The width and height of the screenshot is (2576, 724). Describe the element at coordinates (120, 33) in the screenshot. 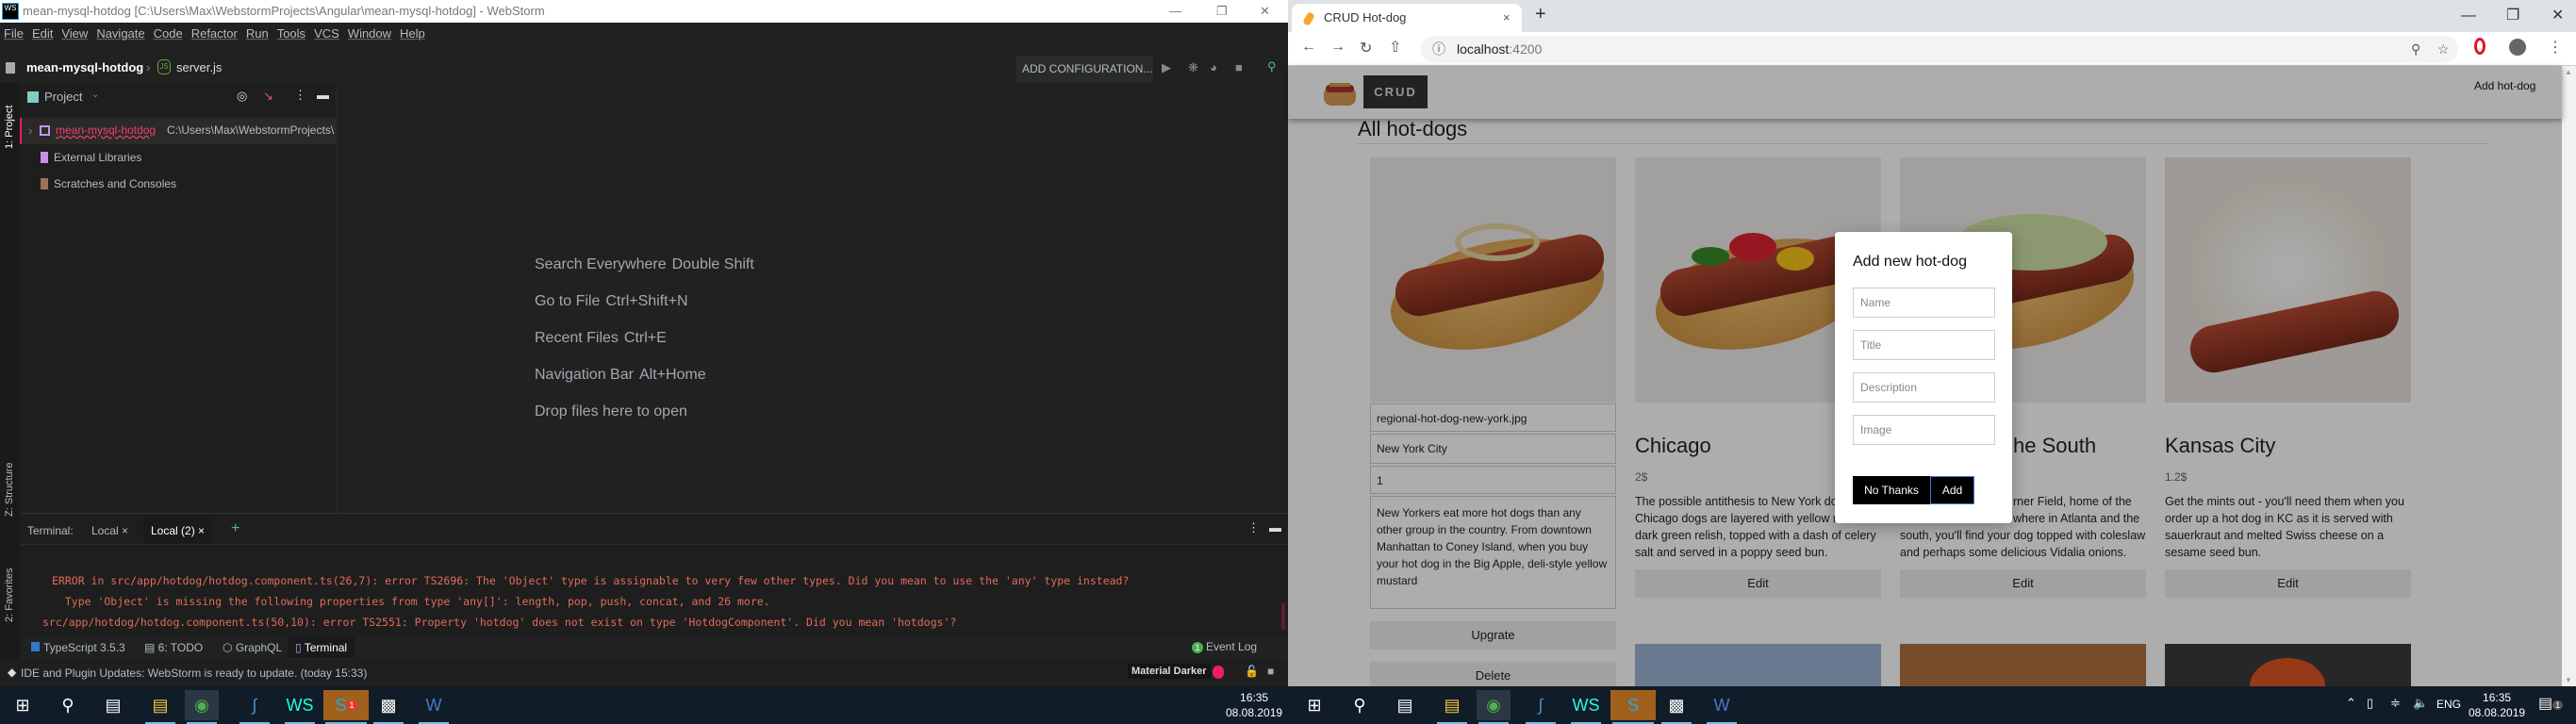

I see `menu-navigate: Navigate` at that location.